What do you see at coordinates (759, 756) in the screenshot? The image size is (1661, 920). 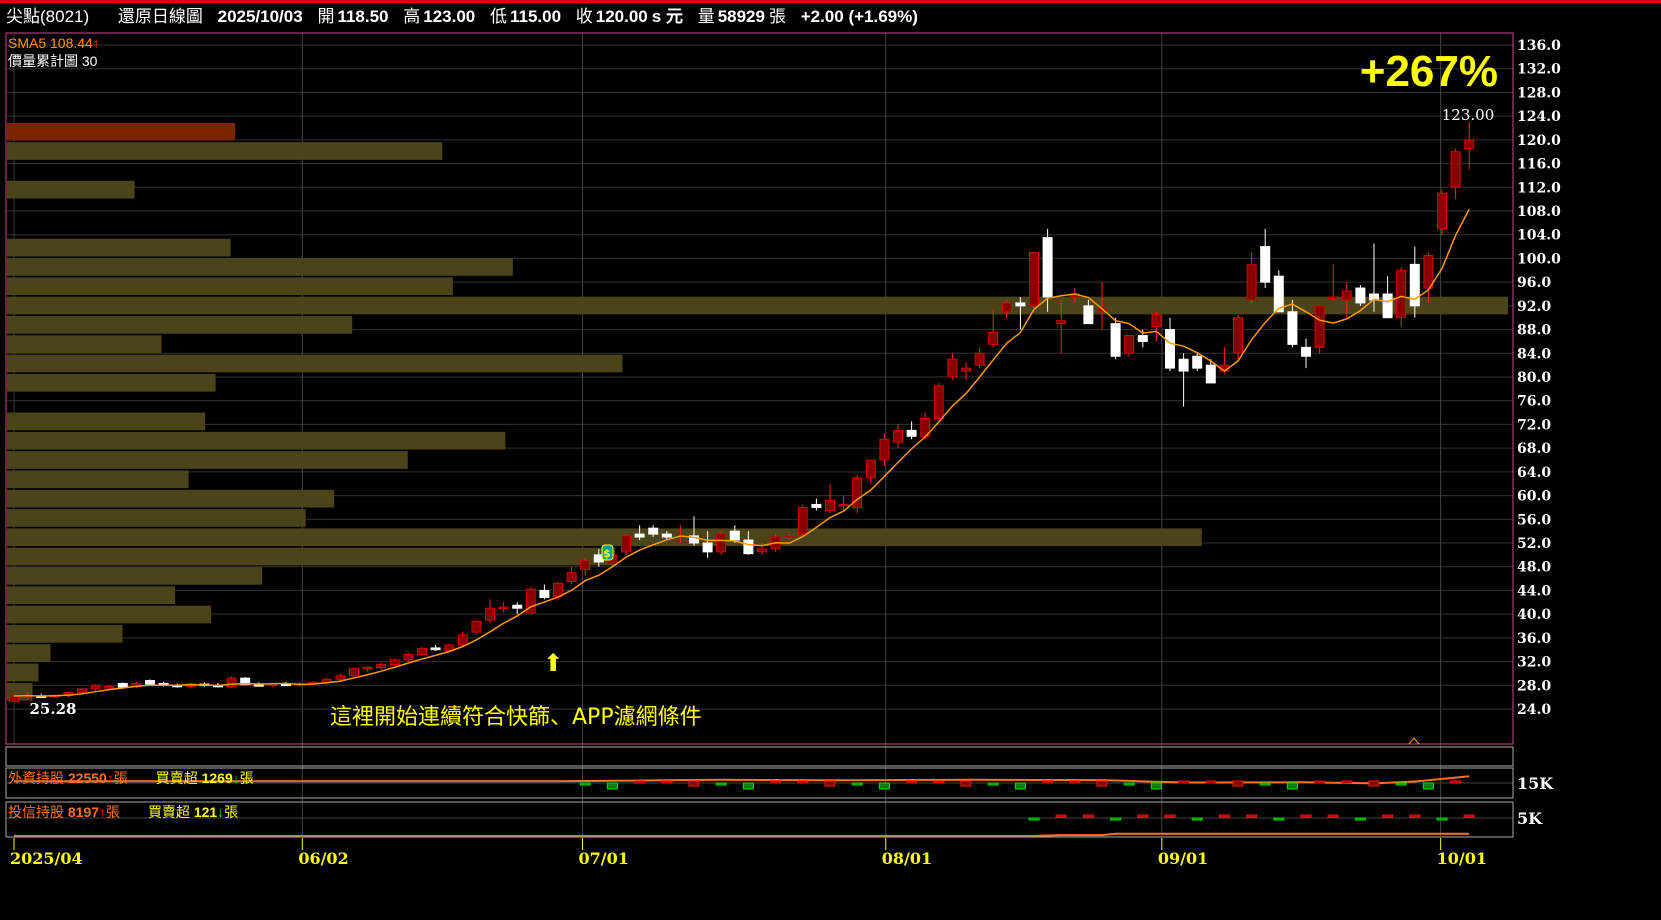 I see `empty-subpanel` at bounding box center [759, 756].